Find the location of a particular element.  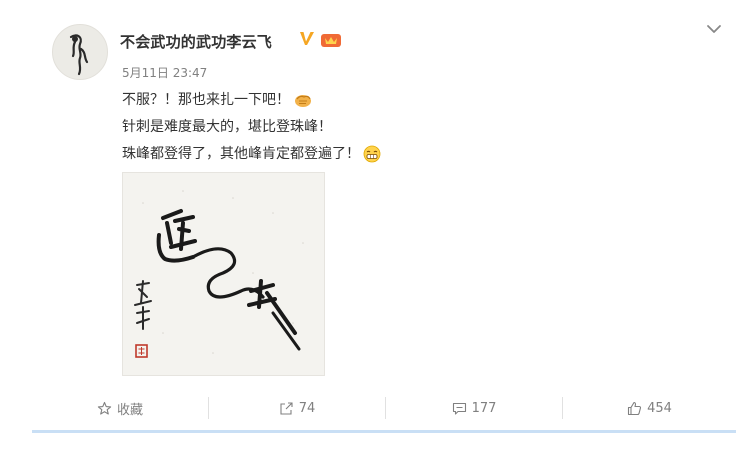

post-text: 珠峰都登得了，其他峰肯定都登遍了！ is located at coordinates (241, 154).